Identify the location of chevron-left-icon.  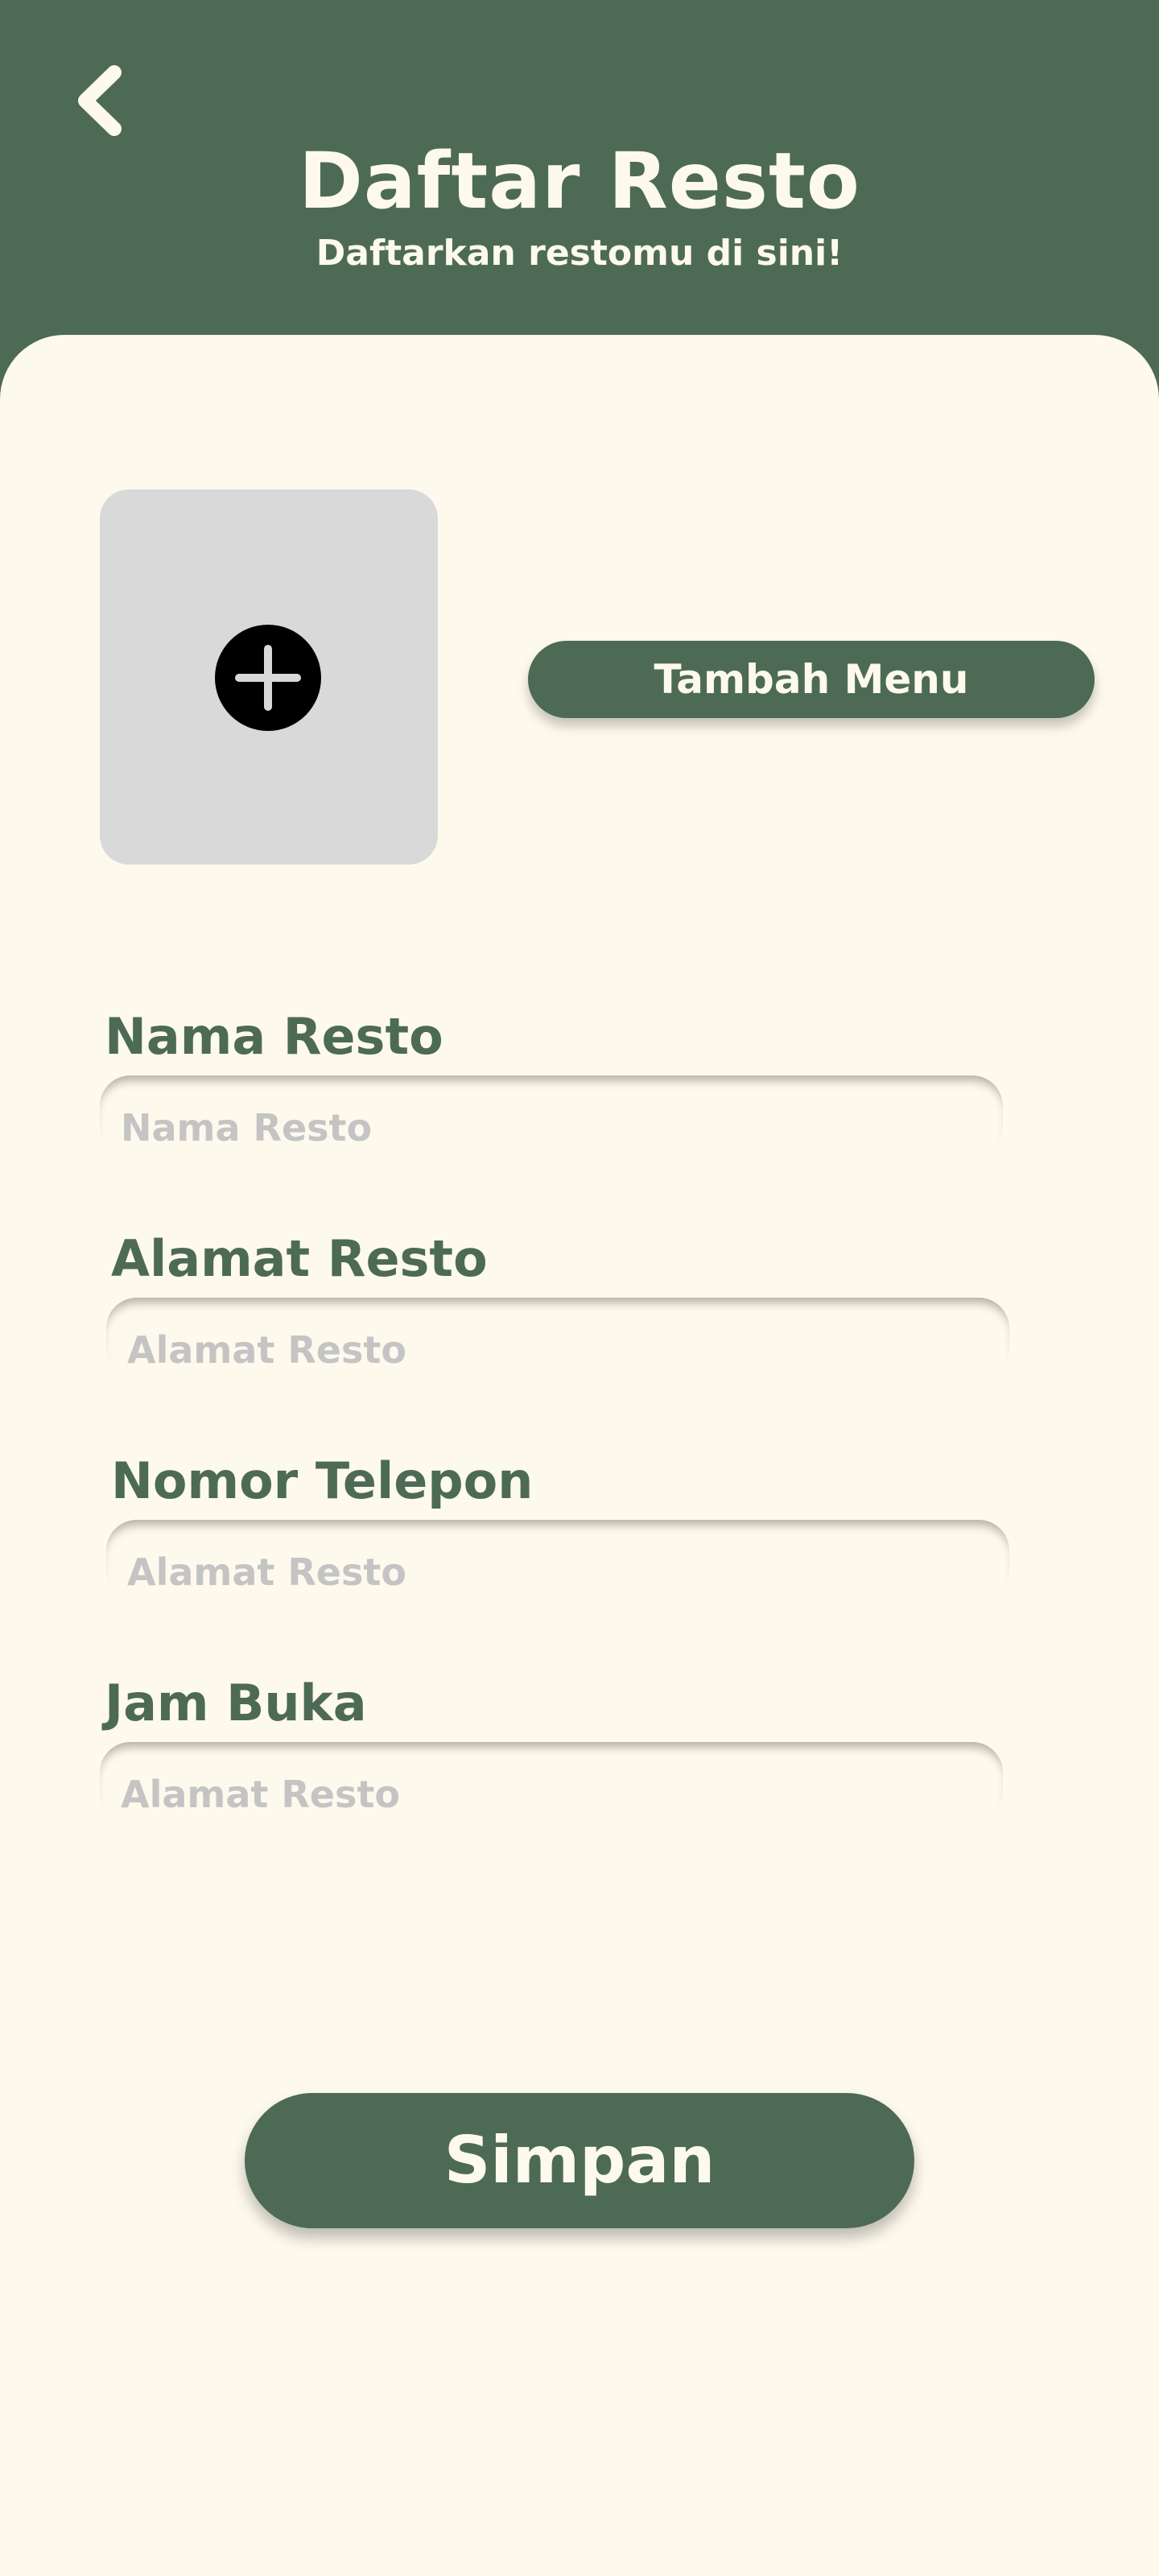
(100, 100).